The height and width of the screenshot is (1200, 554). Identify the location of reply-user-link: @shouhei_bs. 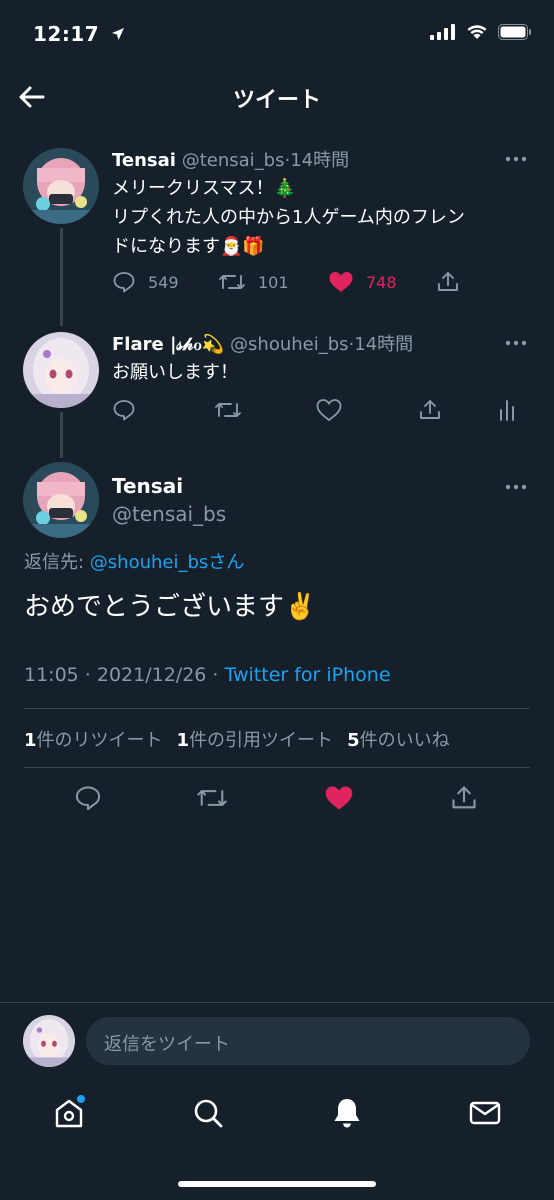
(149, 562).